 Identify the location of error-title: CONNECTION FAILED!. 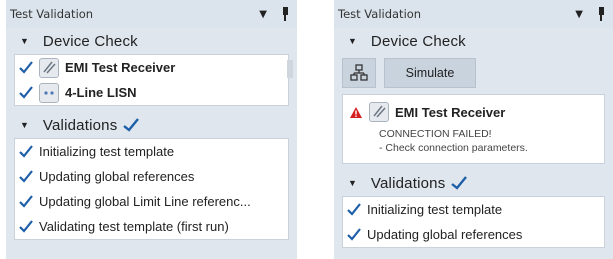
(435, 134).